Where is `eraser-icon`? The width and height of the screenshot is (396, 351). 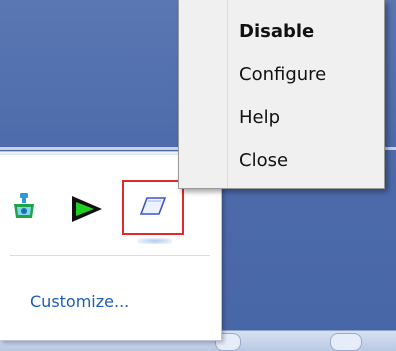 eraser-icon is located at coordinates (153, 206).